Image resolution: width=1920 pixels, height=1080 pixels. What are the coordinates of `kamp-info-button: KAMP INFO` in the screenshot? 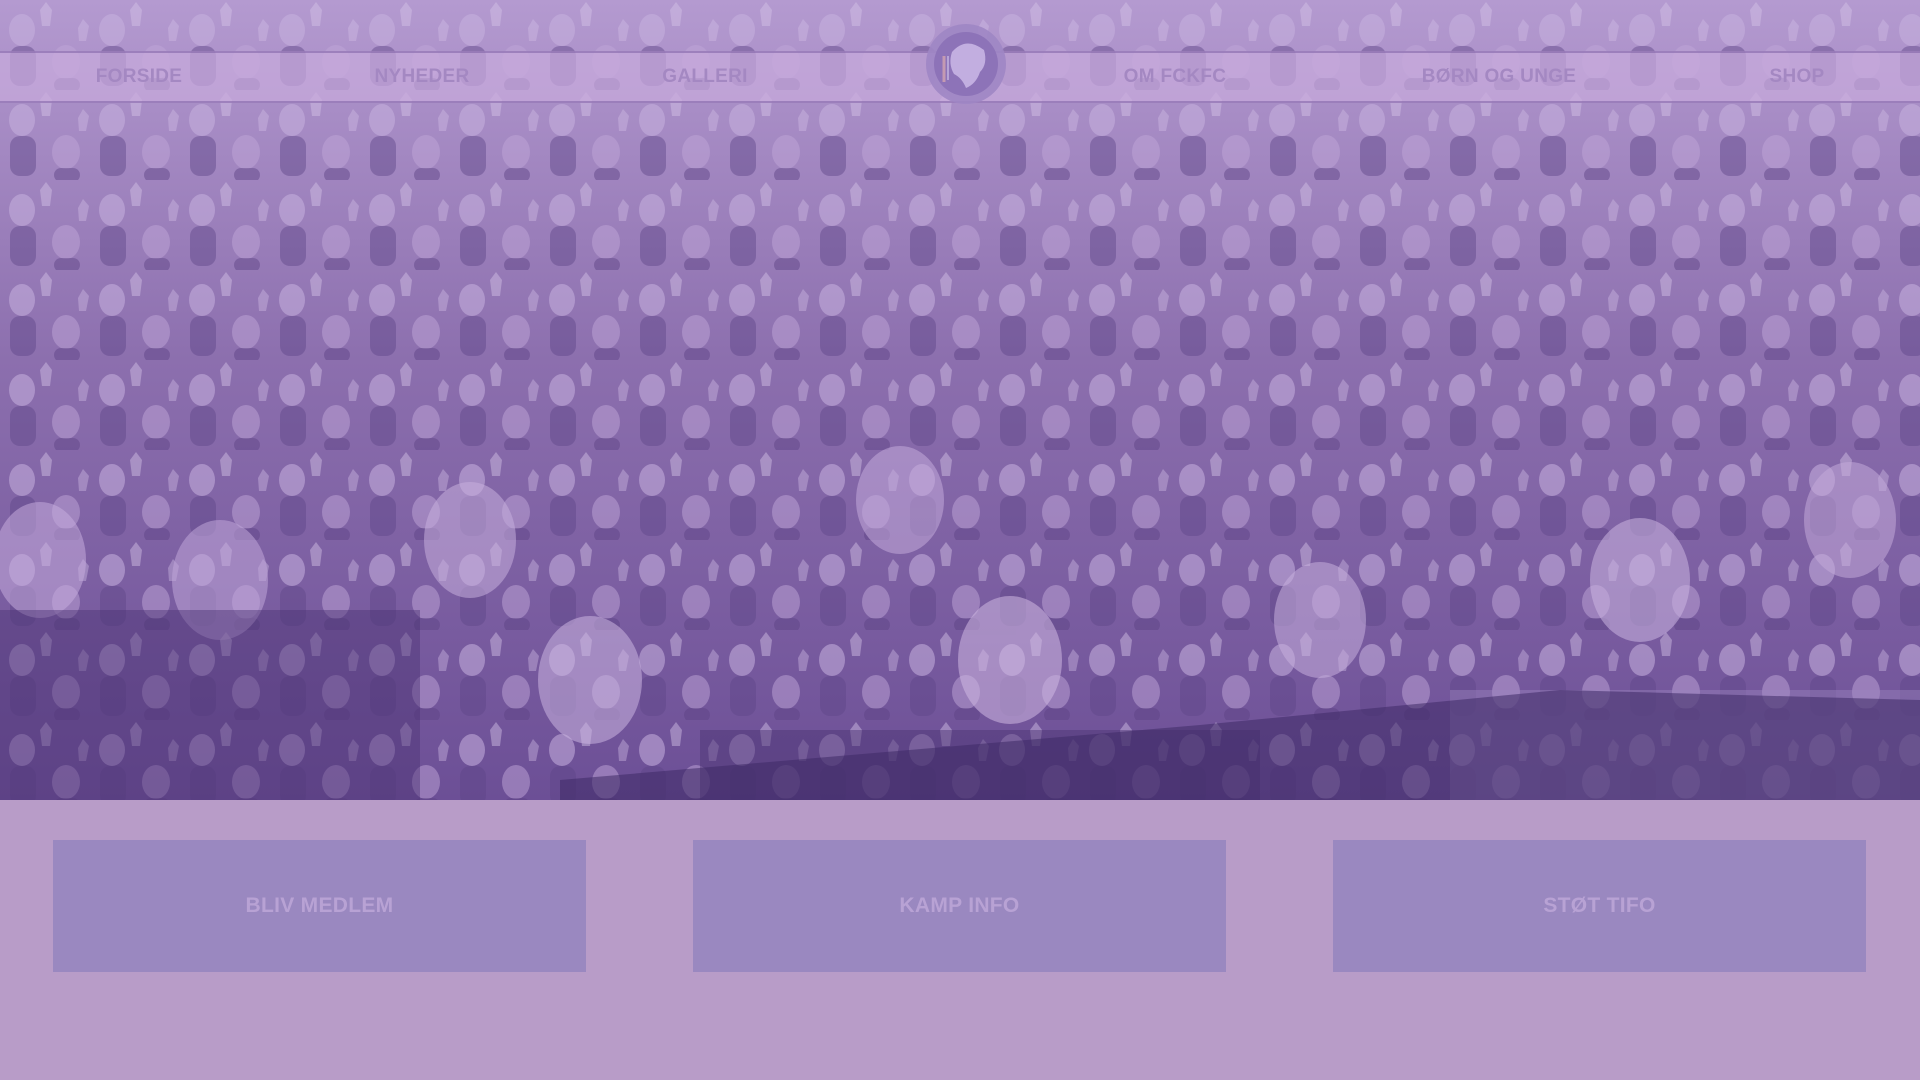 It's located at (959, 906).